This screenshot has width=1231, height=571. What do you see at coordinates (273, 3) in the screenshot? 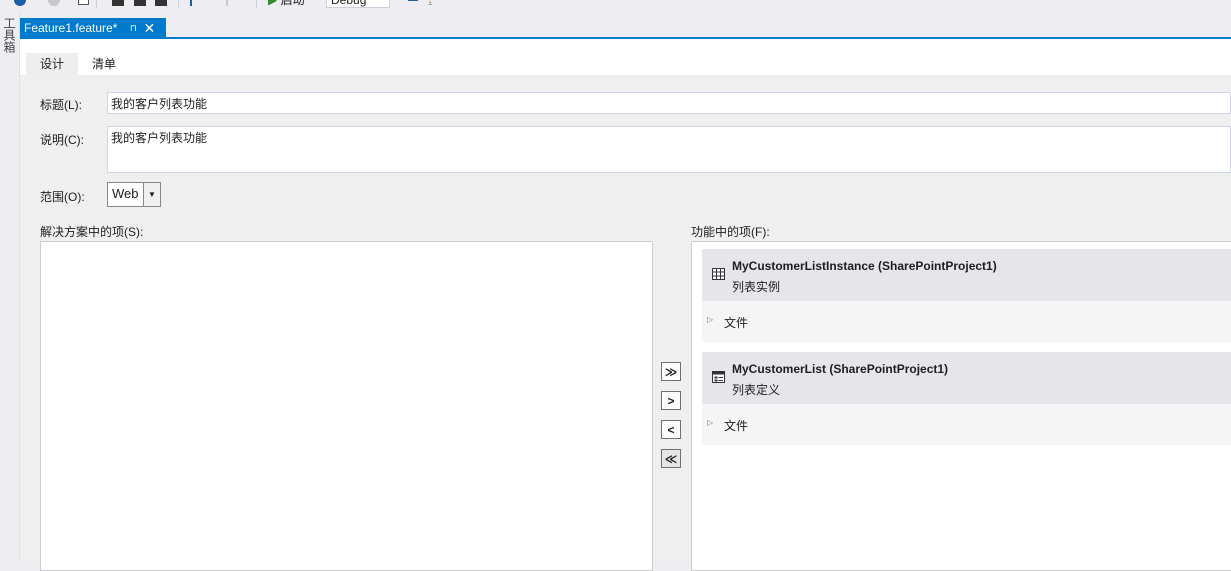
I see `play-icon: ▶` at bounding box center [273, 3].